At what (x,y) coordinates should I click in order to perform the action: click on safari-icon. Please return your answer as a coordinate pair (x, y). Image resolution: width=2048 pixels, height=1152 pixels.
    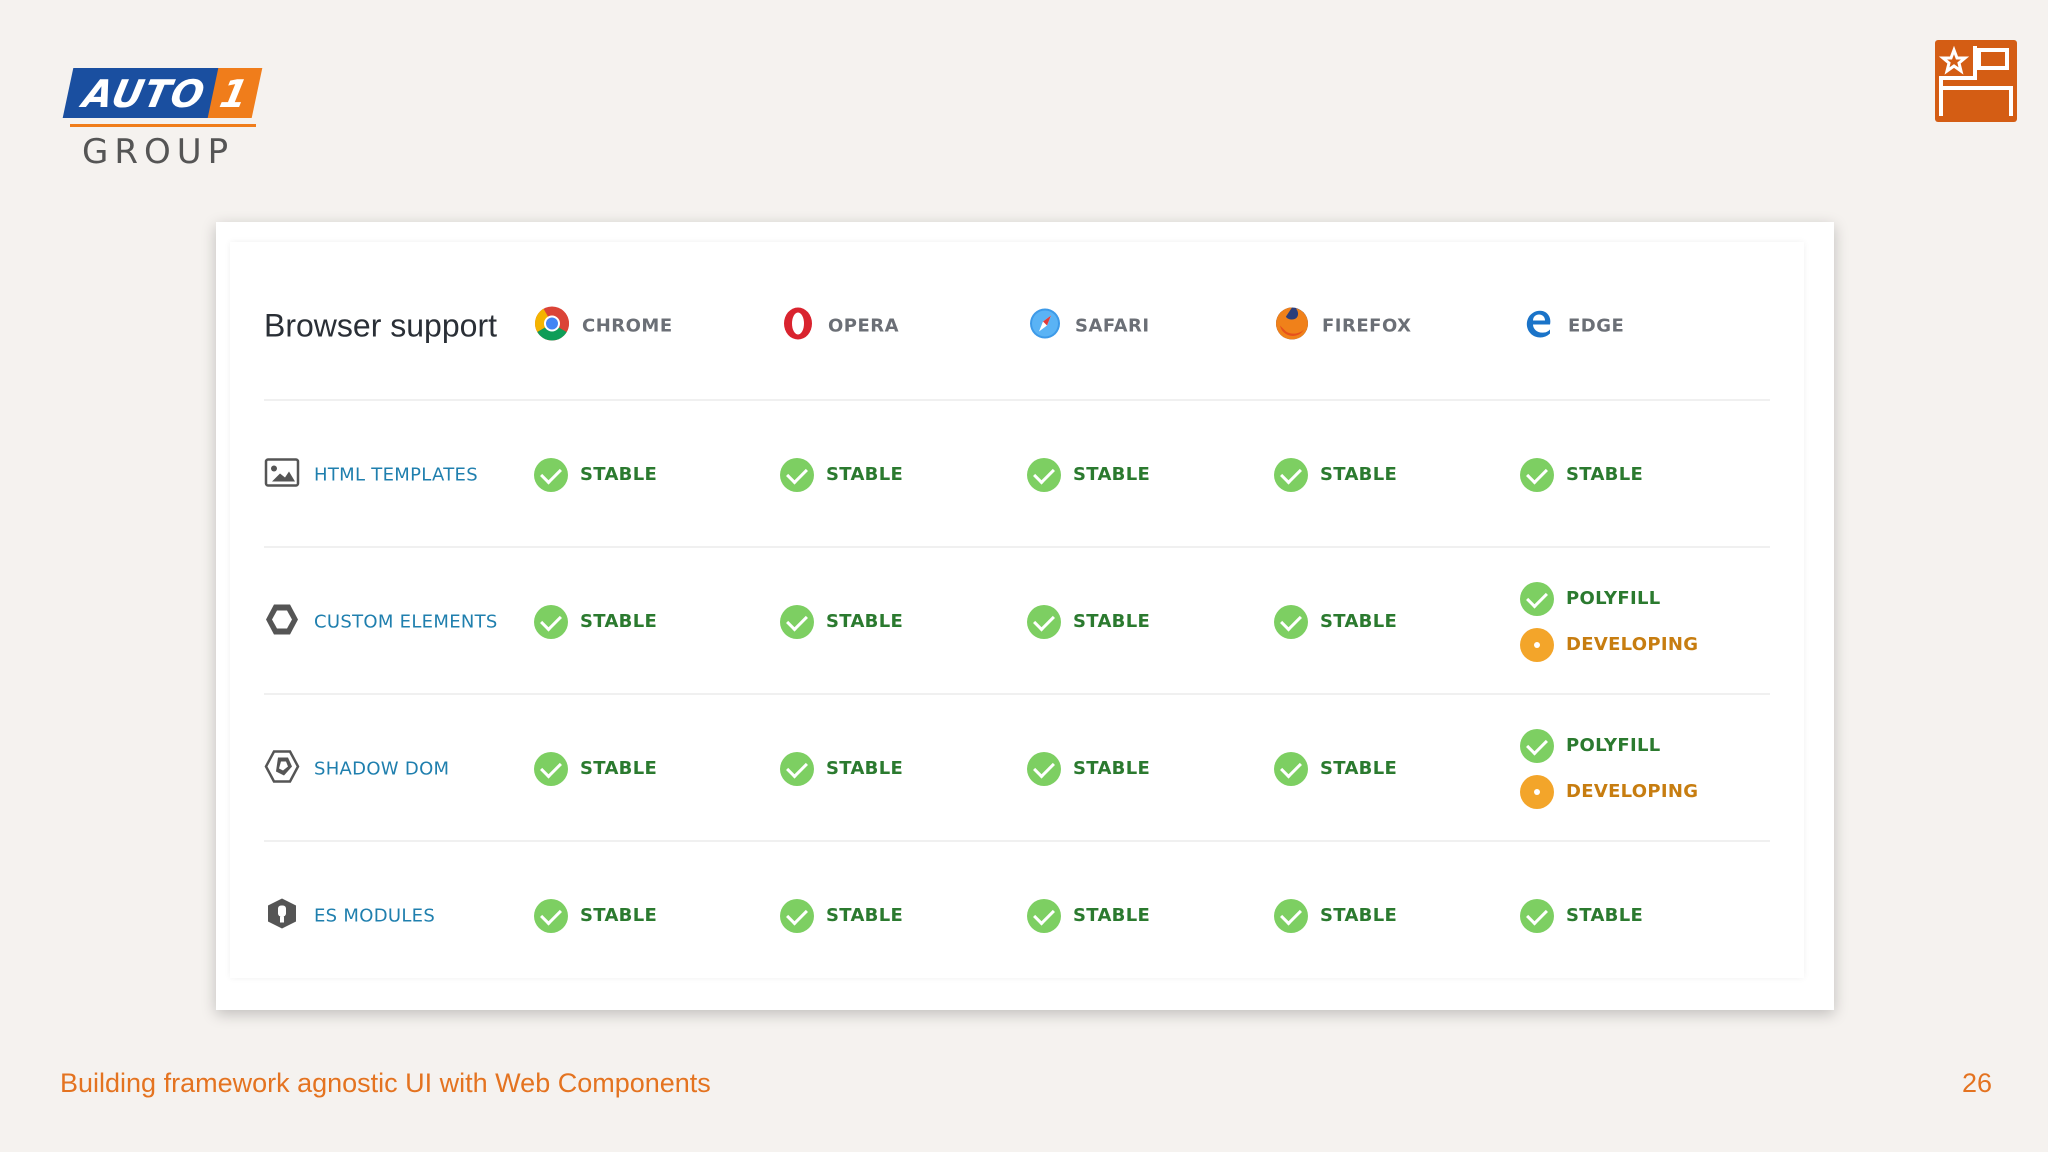
    Looking at the image, I should click on (1045, 325).